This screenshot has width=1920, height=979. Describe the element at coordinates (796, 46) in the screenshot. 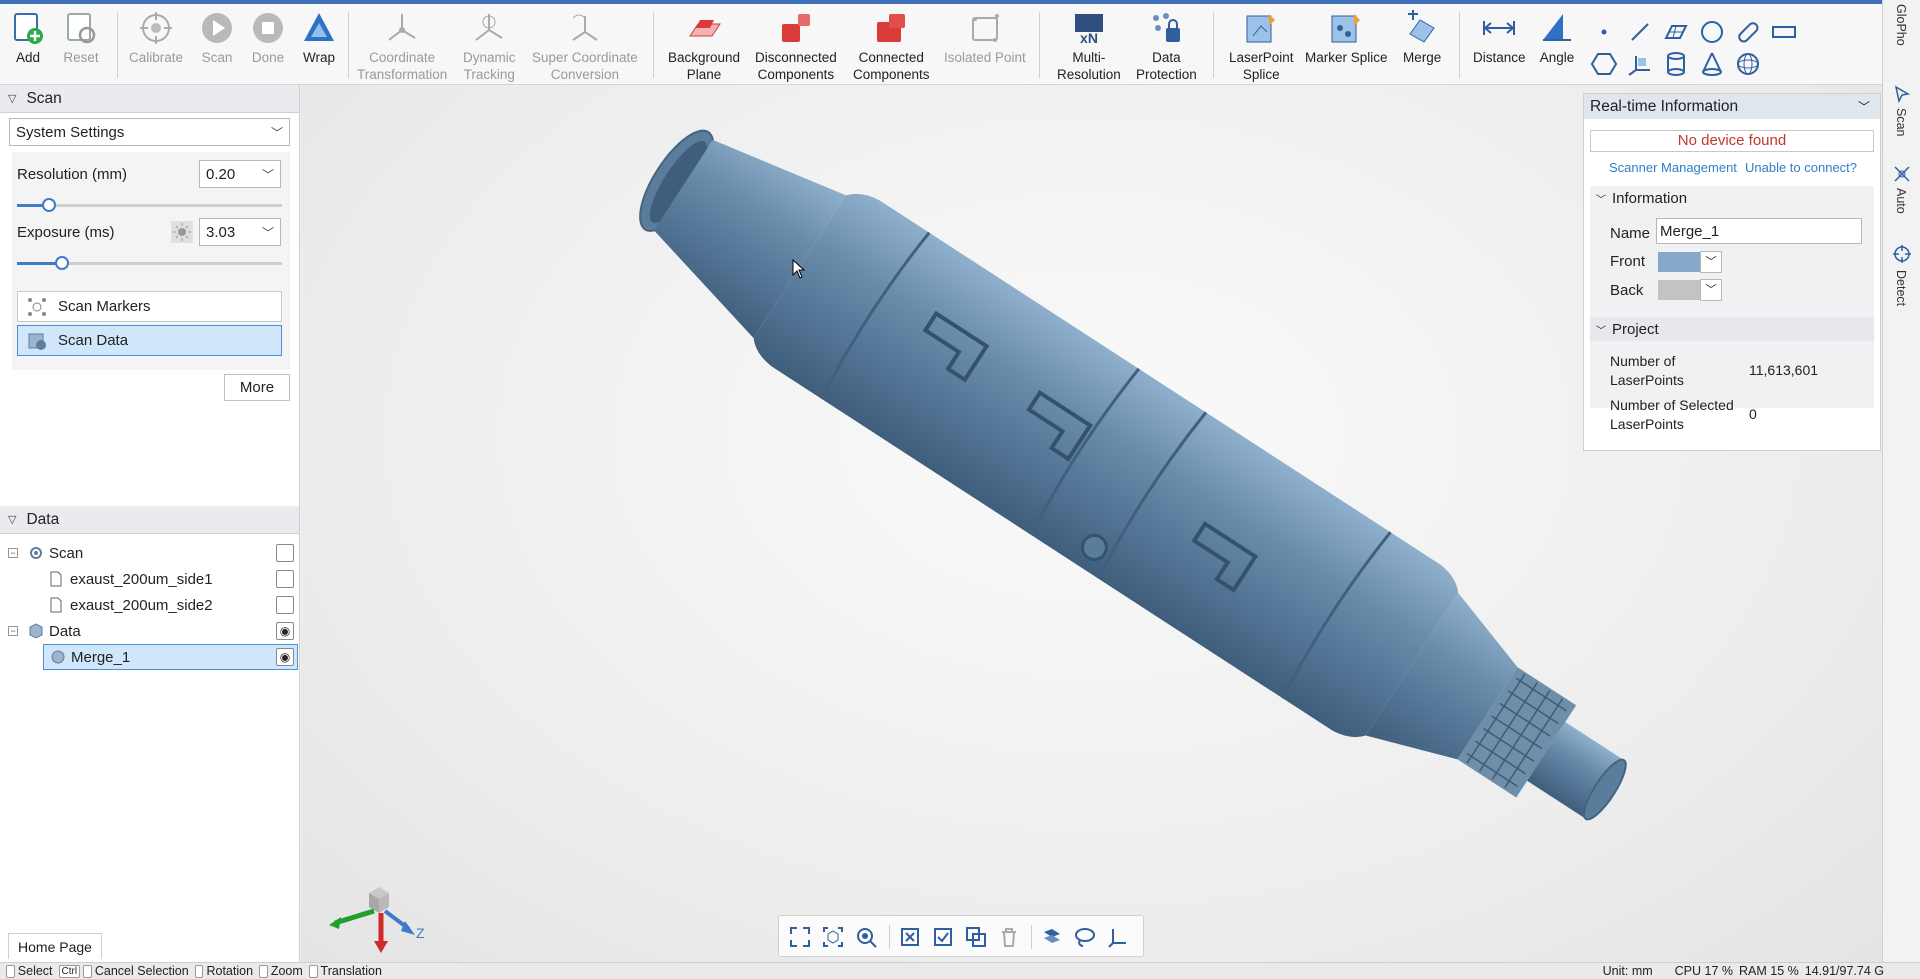

I see `disconnected-components-button: Disconnected Components` at that location.